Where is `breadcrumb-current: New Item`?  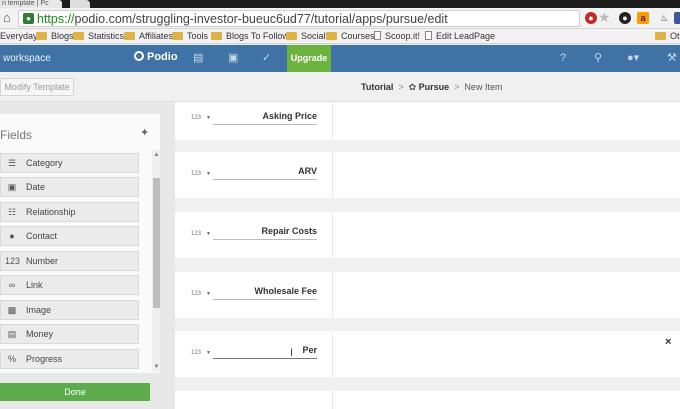
breadcrumb-current: New Item is located at coordinates (483, 87).